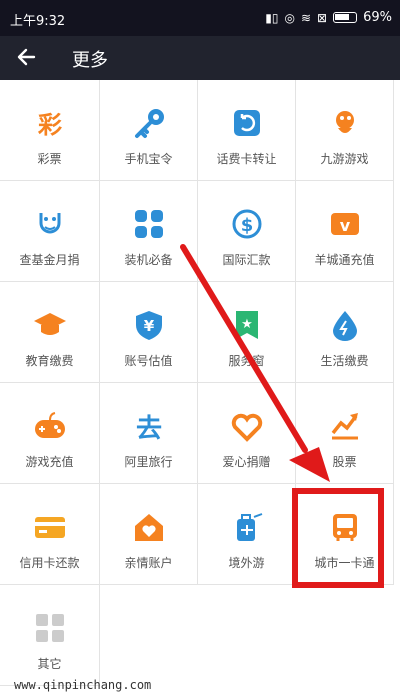 The width and height of the screenshot is (400, 697). What do you see at coordinates (344, 260) in the screenshot?
I see `grid-item-label: 羊城通充值` at bounding box center [344, 260].